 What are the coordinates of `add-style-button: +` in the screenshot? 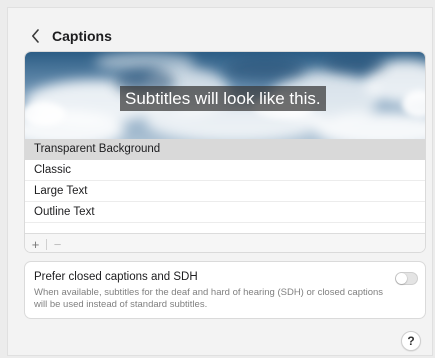 It's located at (35, 244).